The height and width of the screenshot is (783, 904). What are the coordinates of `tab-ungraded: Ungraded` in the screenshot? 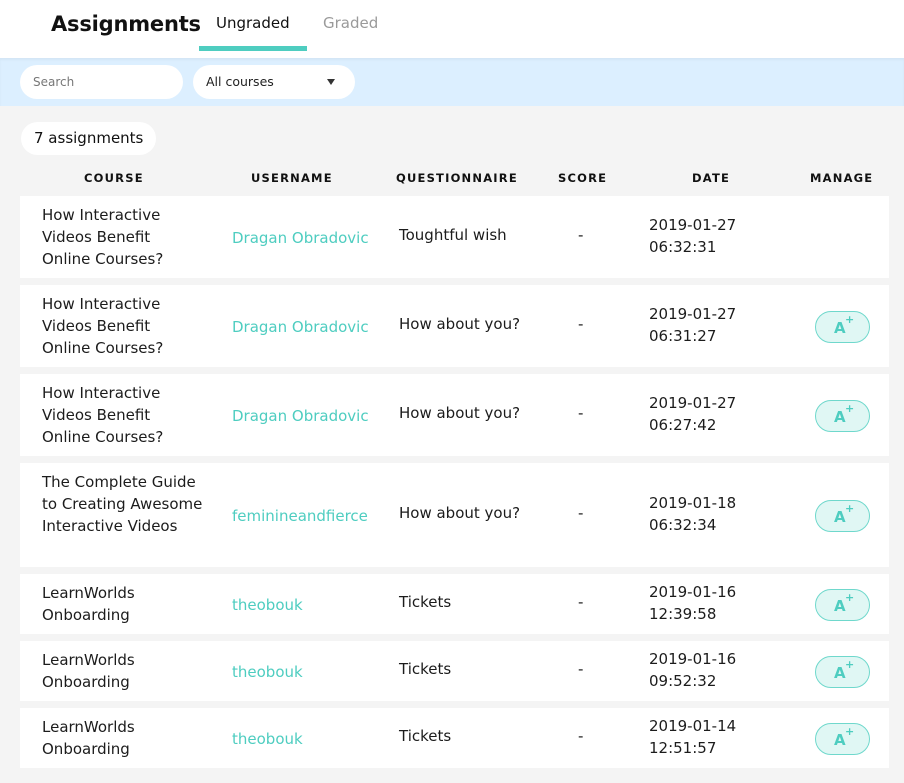 It's located at (253, 23).